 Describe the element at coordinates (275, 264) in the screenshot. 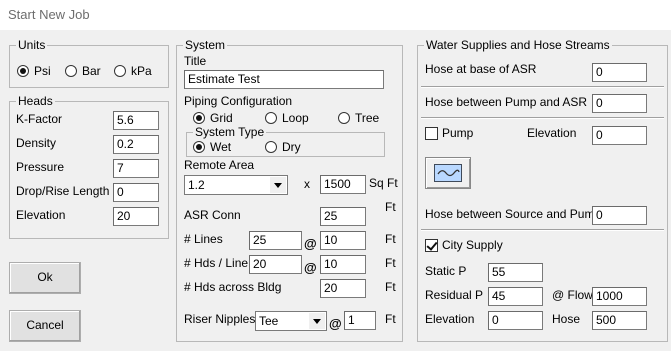

I see `hds-per-line-field: 20` at that location.